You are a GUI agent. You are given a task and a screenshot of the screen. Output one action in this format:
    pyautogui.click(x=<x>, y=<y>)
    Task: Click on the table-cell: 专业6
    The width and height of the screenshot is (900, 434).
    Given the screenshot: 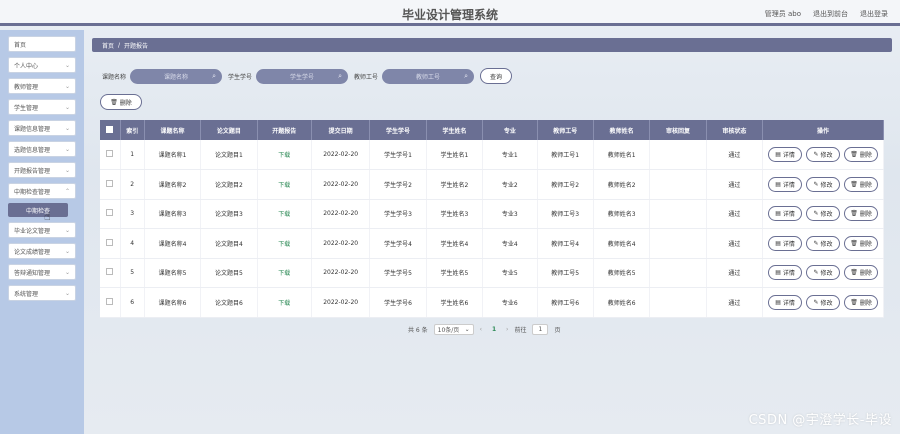 What is the action you would take?
    pyautogui.click(x=510, y=302)
    